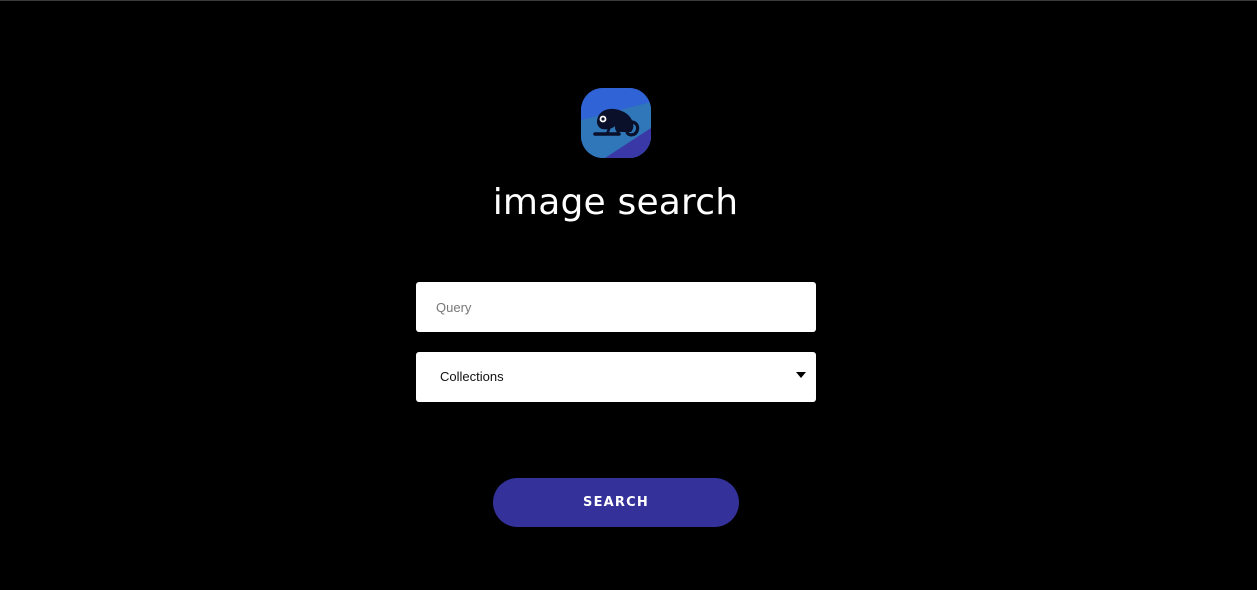 The height and width of the screenshot is (590, 1257). I want to click on chameleon-icon, so click(616, 123).